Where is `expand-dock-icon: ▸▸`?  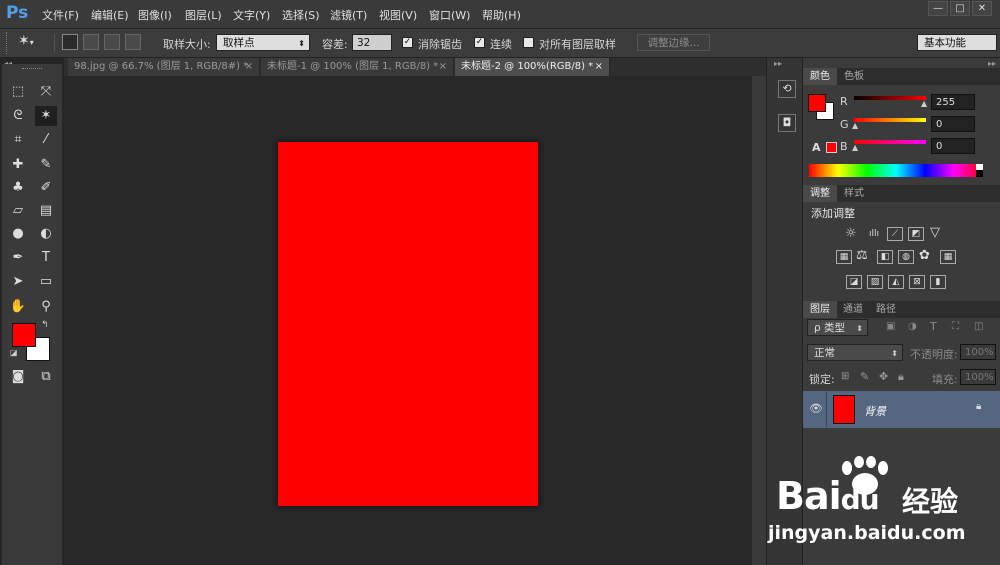
expand-dock-icon: ▸▸ is located at coordinates (992, 63).